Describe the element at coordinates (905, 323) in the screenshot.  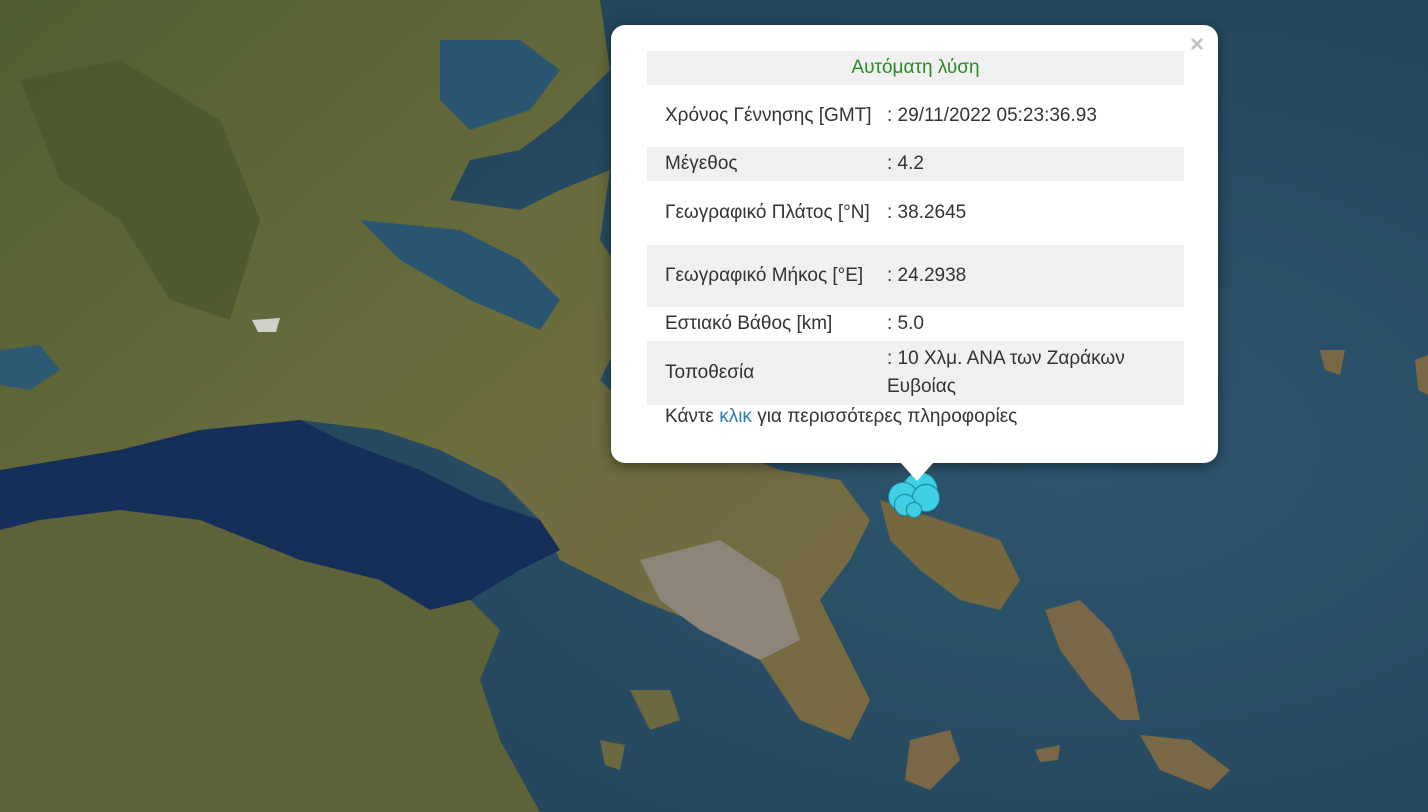
I see `depth-value: : 5.0` at that location.